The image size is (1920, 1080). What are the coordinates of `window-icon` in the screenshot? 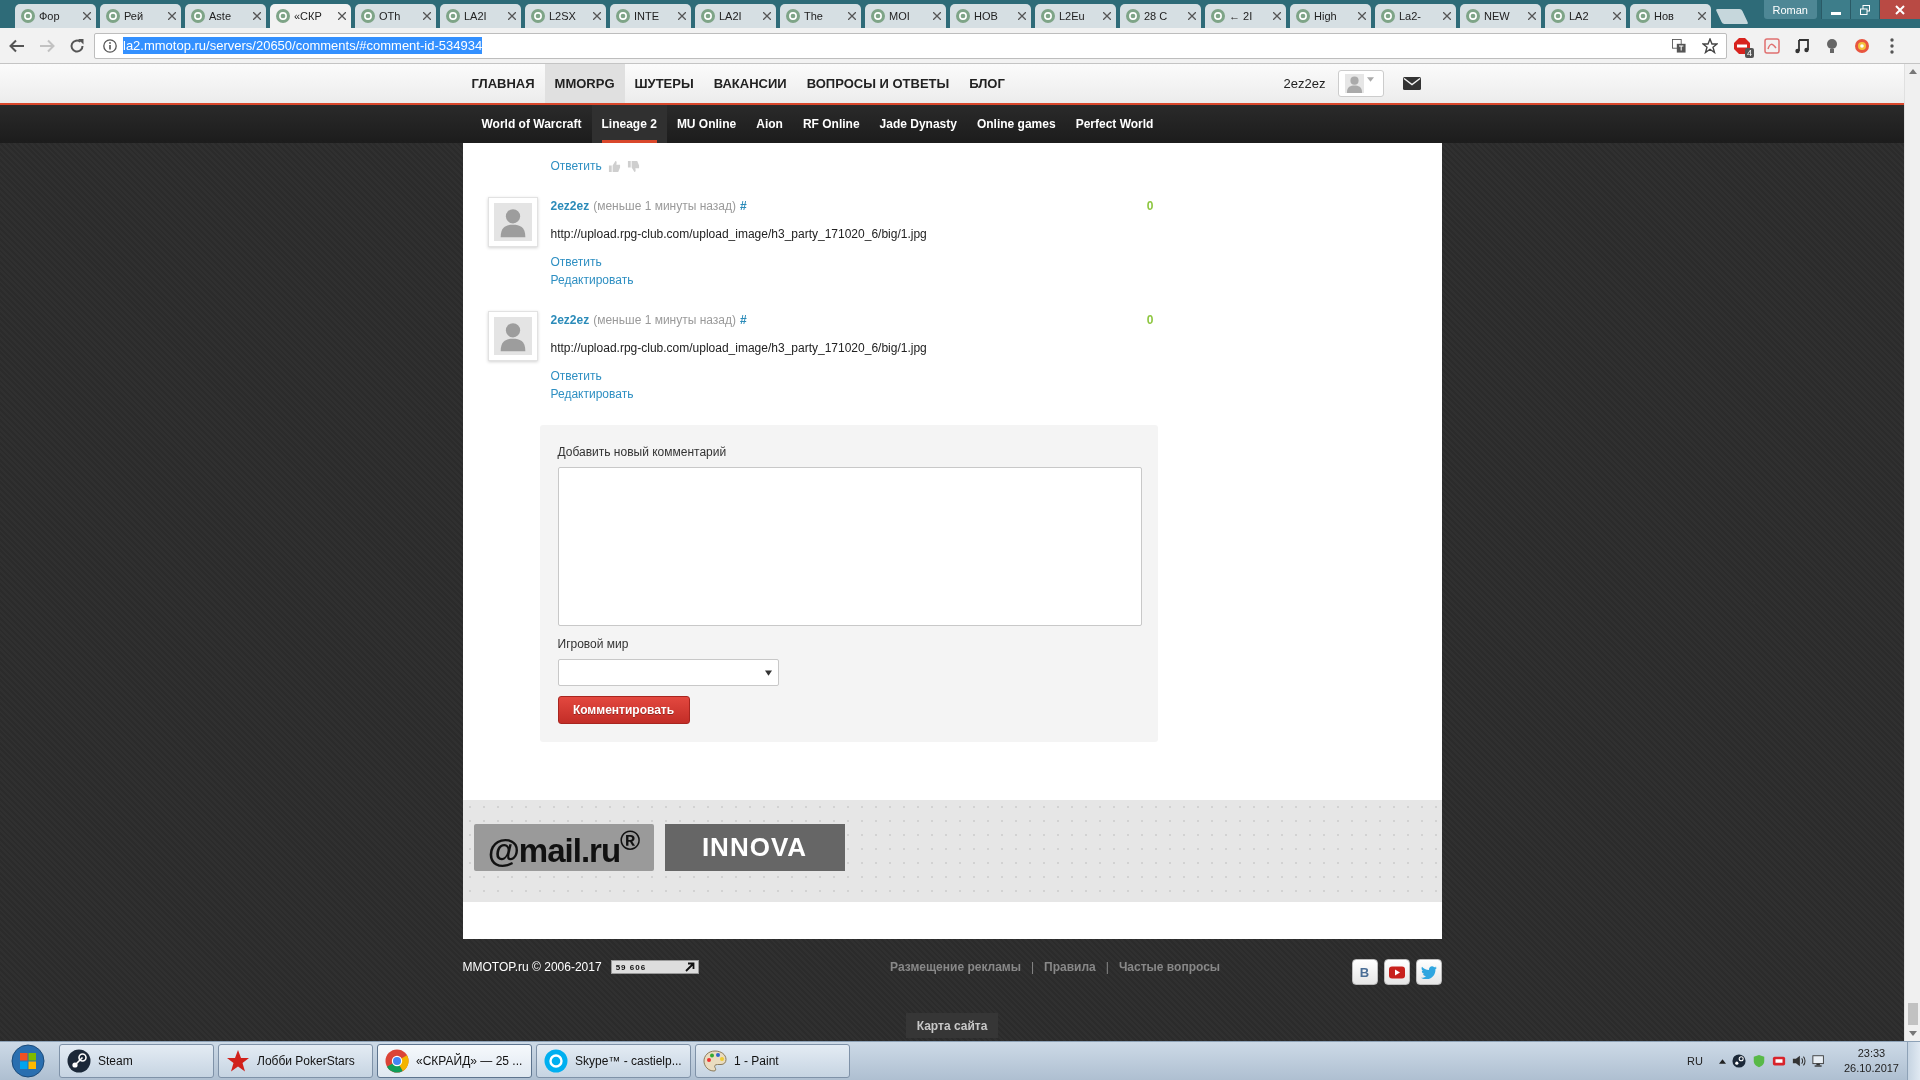 It's located at (1778, 1061).